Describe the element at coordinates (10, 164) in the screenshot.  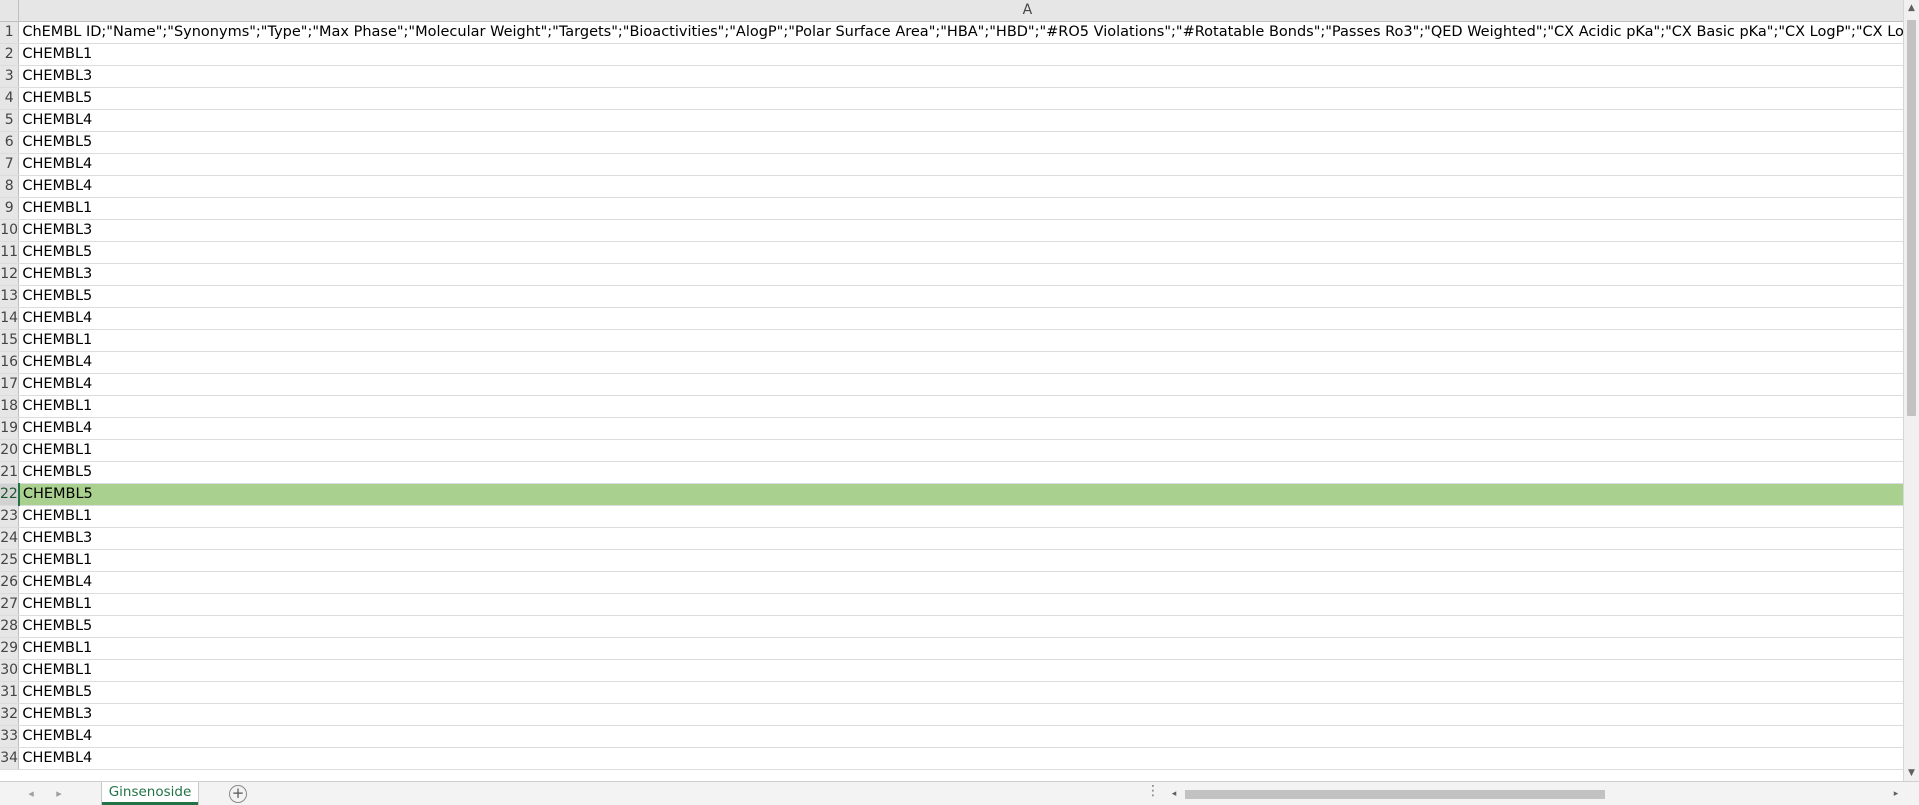
I see `row-header: 7` at that location.